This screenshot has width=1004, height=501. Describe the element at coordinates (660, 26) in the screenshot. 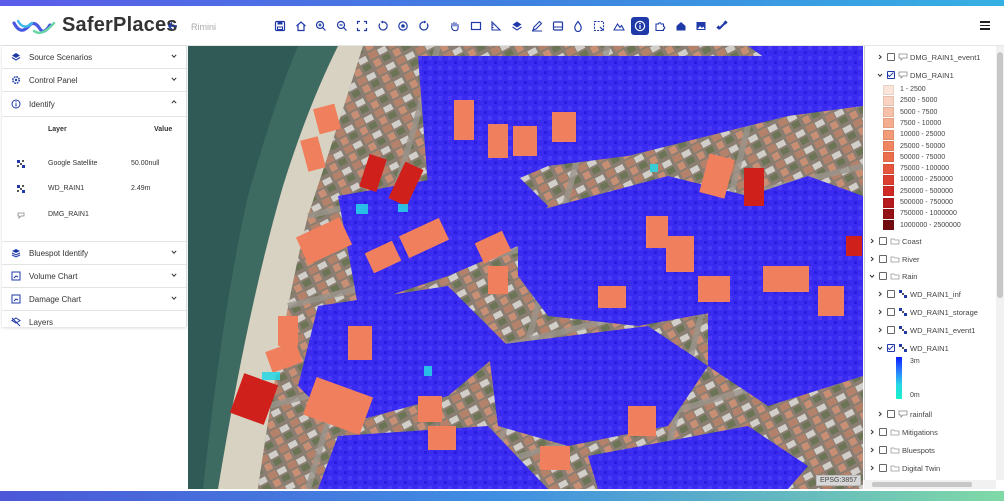

I see `puzzle-icon` at that location.